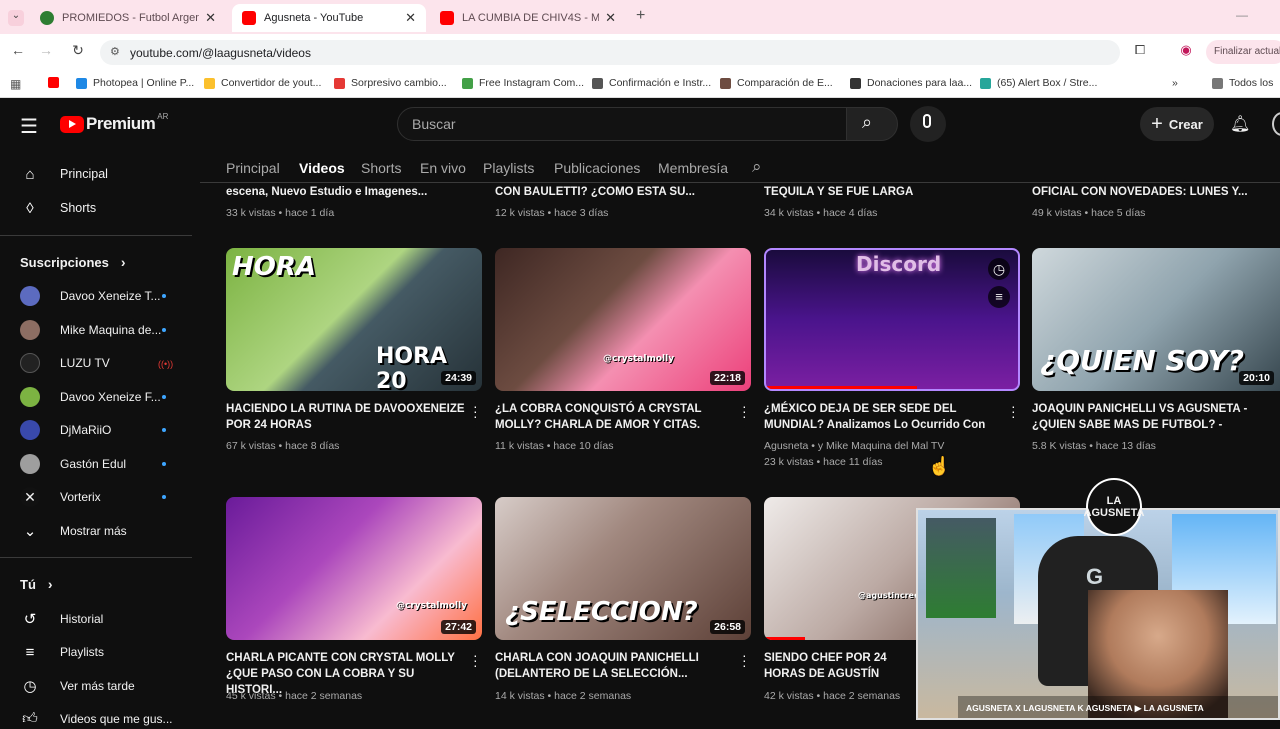 This screenshot has width=1280, height=729. Describe the element at coordinates (60, 497) in the screenshot. I see `sidebar-item-subscription: ✕ Vorterix` at that location.